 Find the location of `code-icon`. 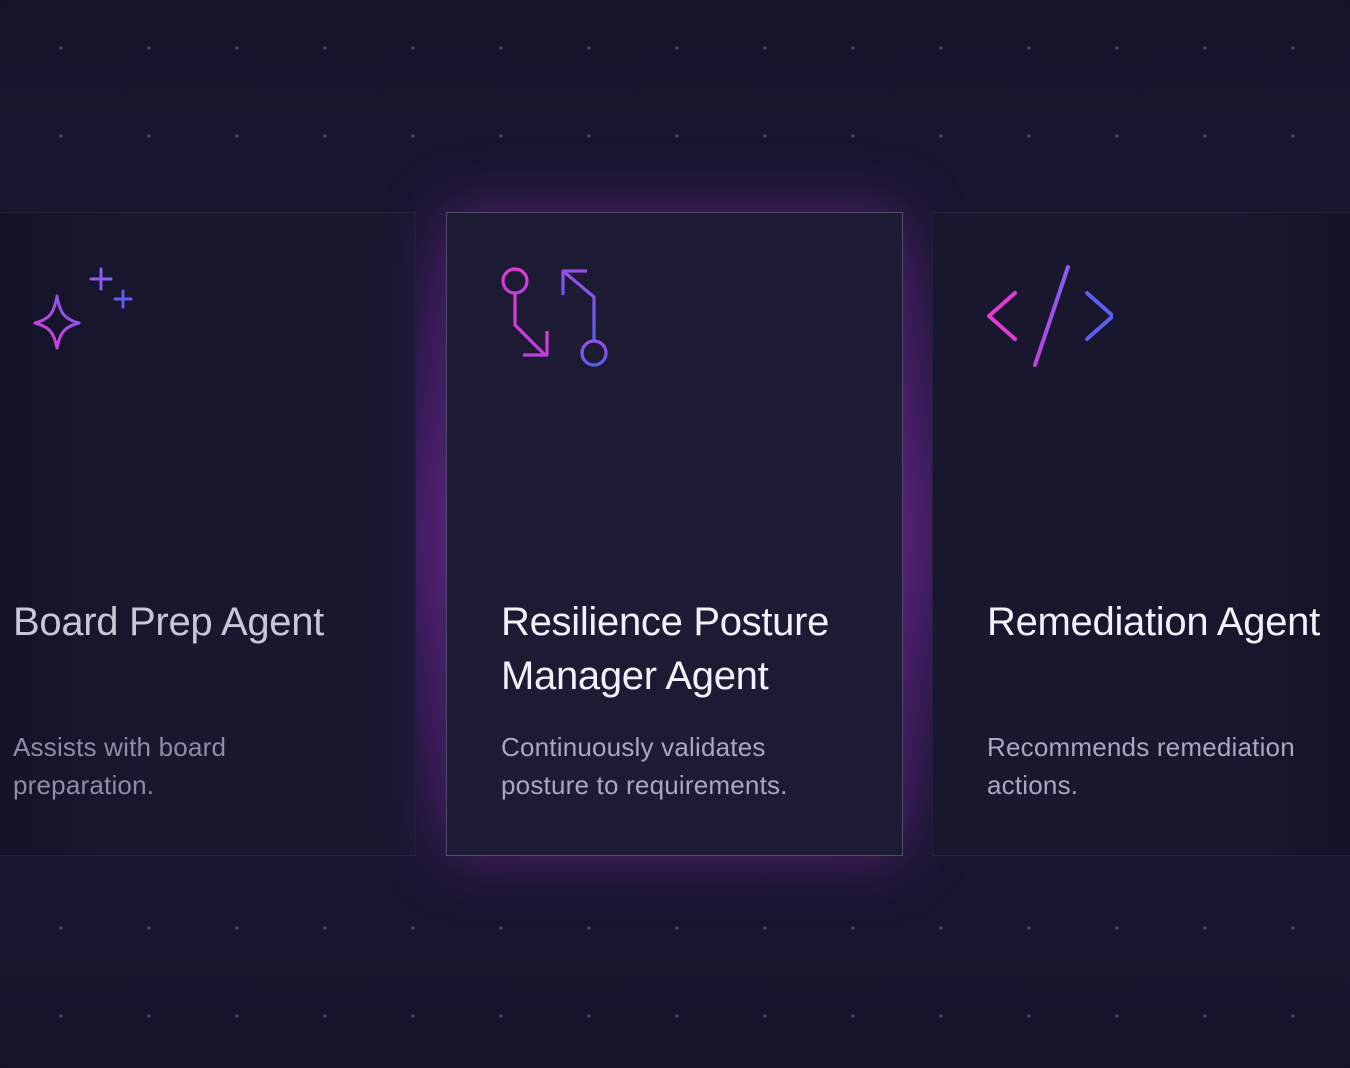

code-icon is located at coordinates (1050, 316).